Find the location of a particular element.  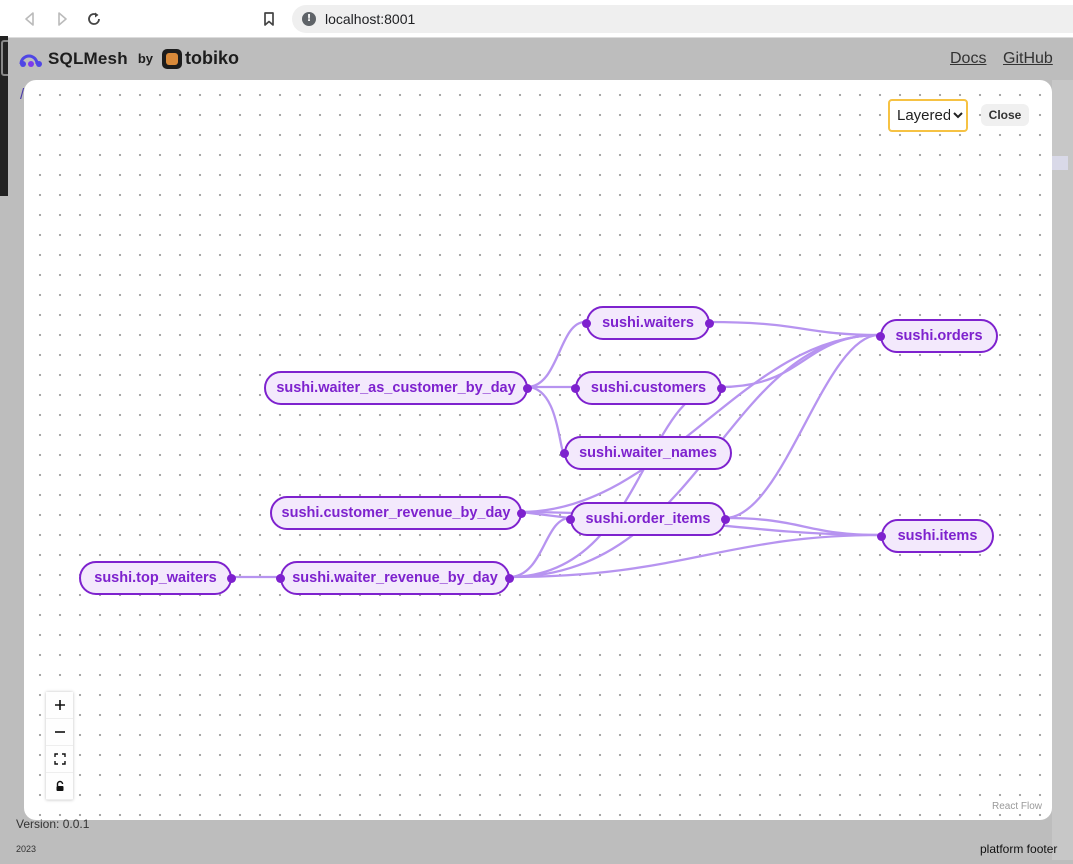

zoom-out-icon is located at coordinates (59, 732).